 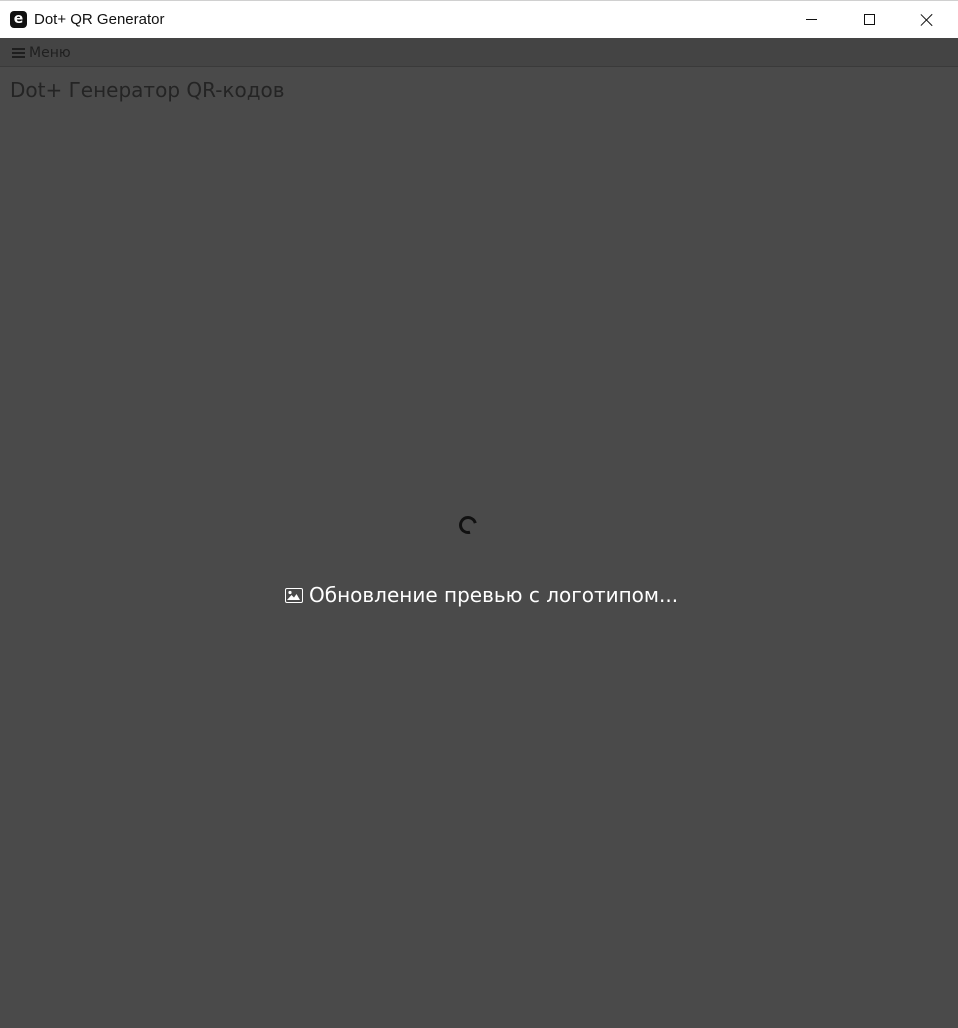 I want to click on minimize-icon, so click(x=811, y=19).